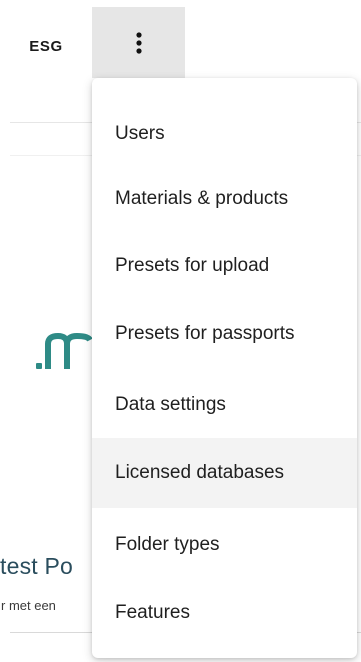 Image resolution: width=361 pixels, height=662 pixels. I want to click on card-title: test Po, so click(36, 566).